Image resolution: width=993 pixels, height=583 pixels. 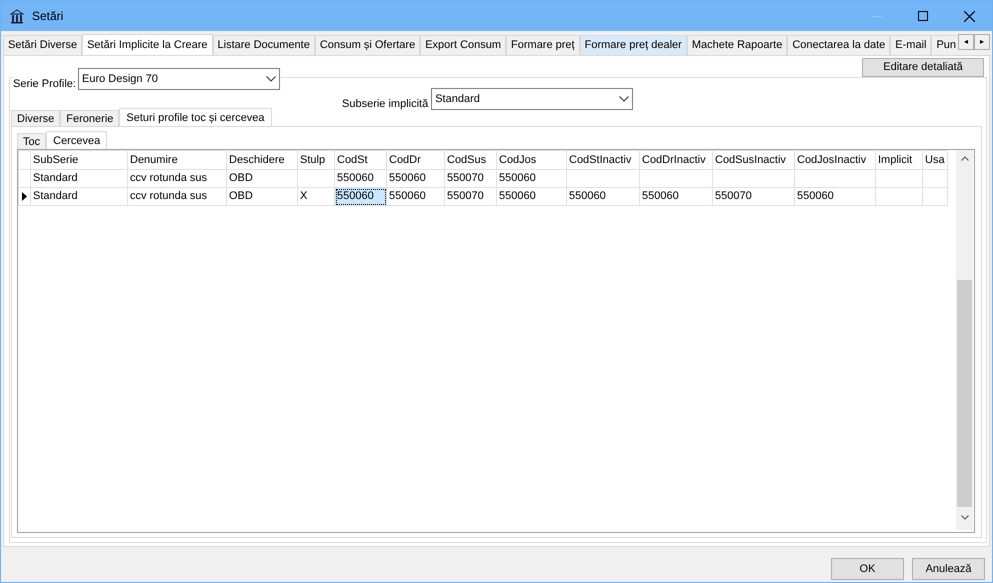 What do you see at coordinates (31, 141) in the screenshot?
I see `sub-tab: Toc` at bounding box center [31, 141].